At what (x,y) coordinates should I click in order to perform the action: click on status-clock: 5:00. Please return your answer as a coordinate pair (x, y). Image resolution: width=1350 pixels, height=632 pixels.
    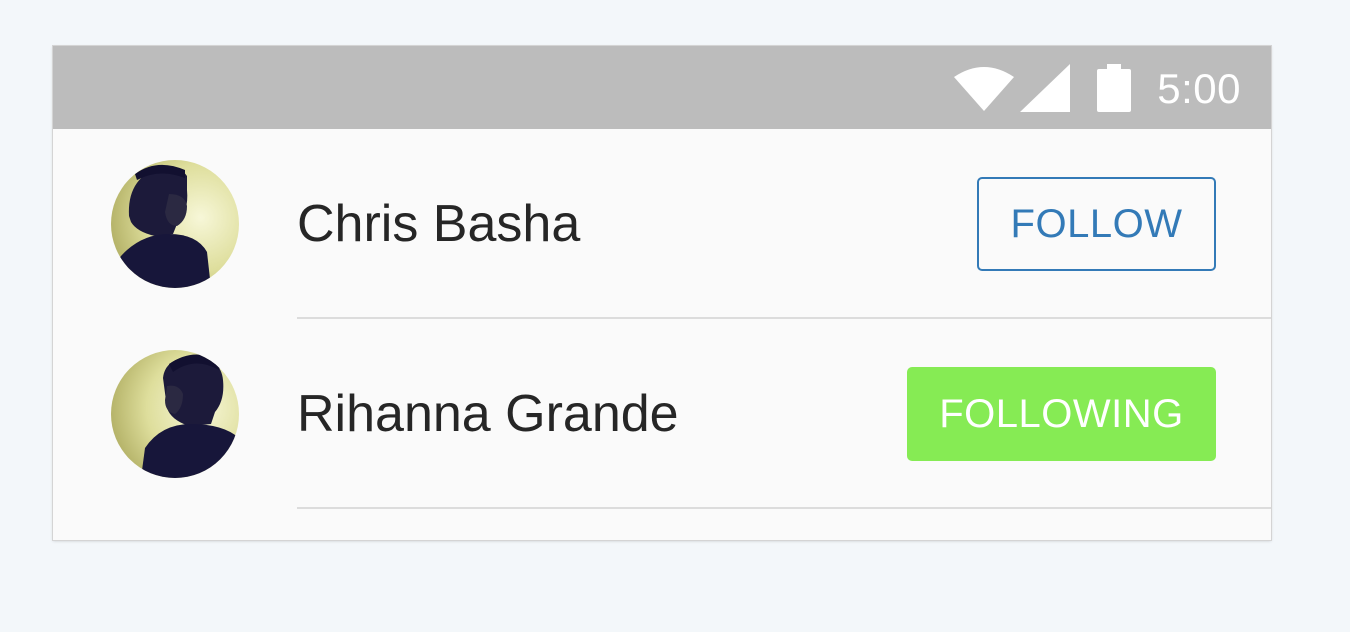
    Looking at the image, I should click on (1199, 88).